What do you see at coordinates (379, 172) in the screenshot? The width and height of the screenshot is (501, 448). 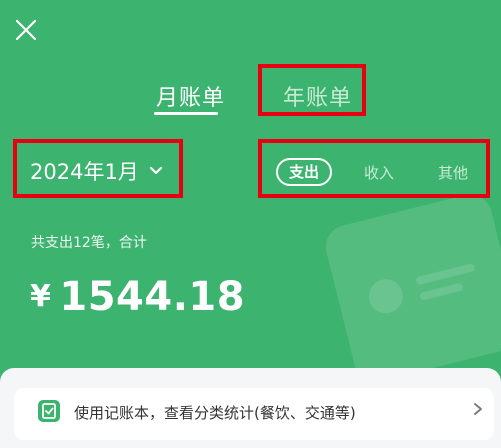 I see `filter-income-button: 收入` at bounding box center [379, 172].